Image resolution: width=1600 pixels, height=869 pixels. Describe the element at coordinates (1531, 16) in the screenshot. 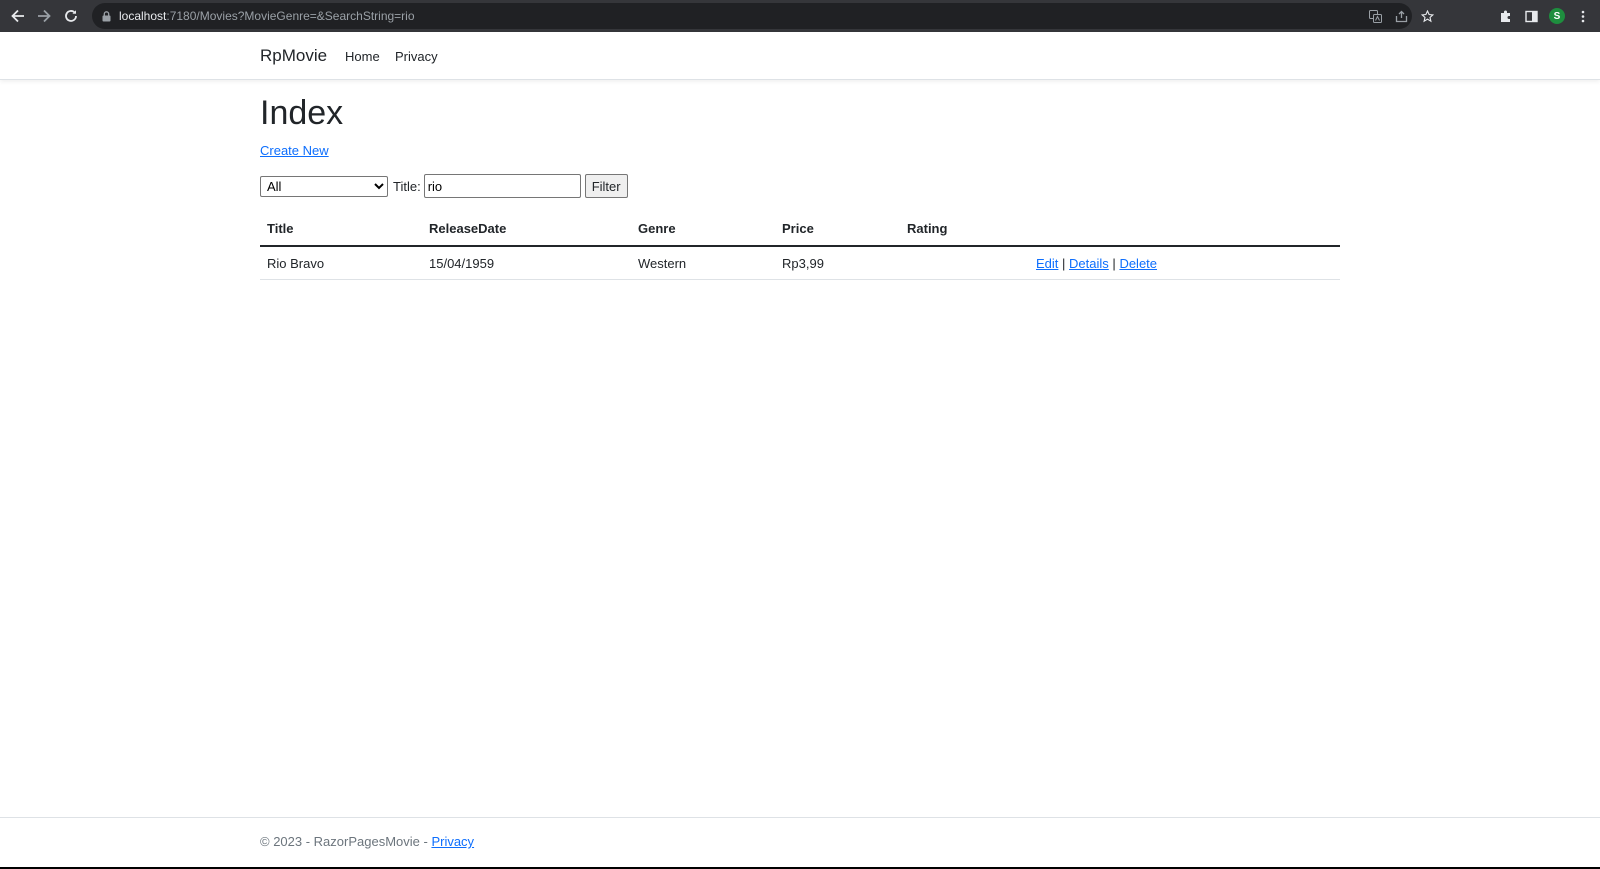

I see `side-panel-icon` at that location.